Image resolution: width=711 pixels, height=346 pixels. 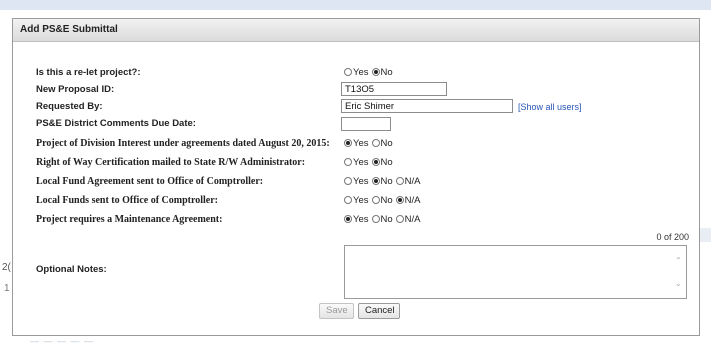 I want to click on notes-char-counter: 0 of 200, so click(x=672, y=237).